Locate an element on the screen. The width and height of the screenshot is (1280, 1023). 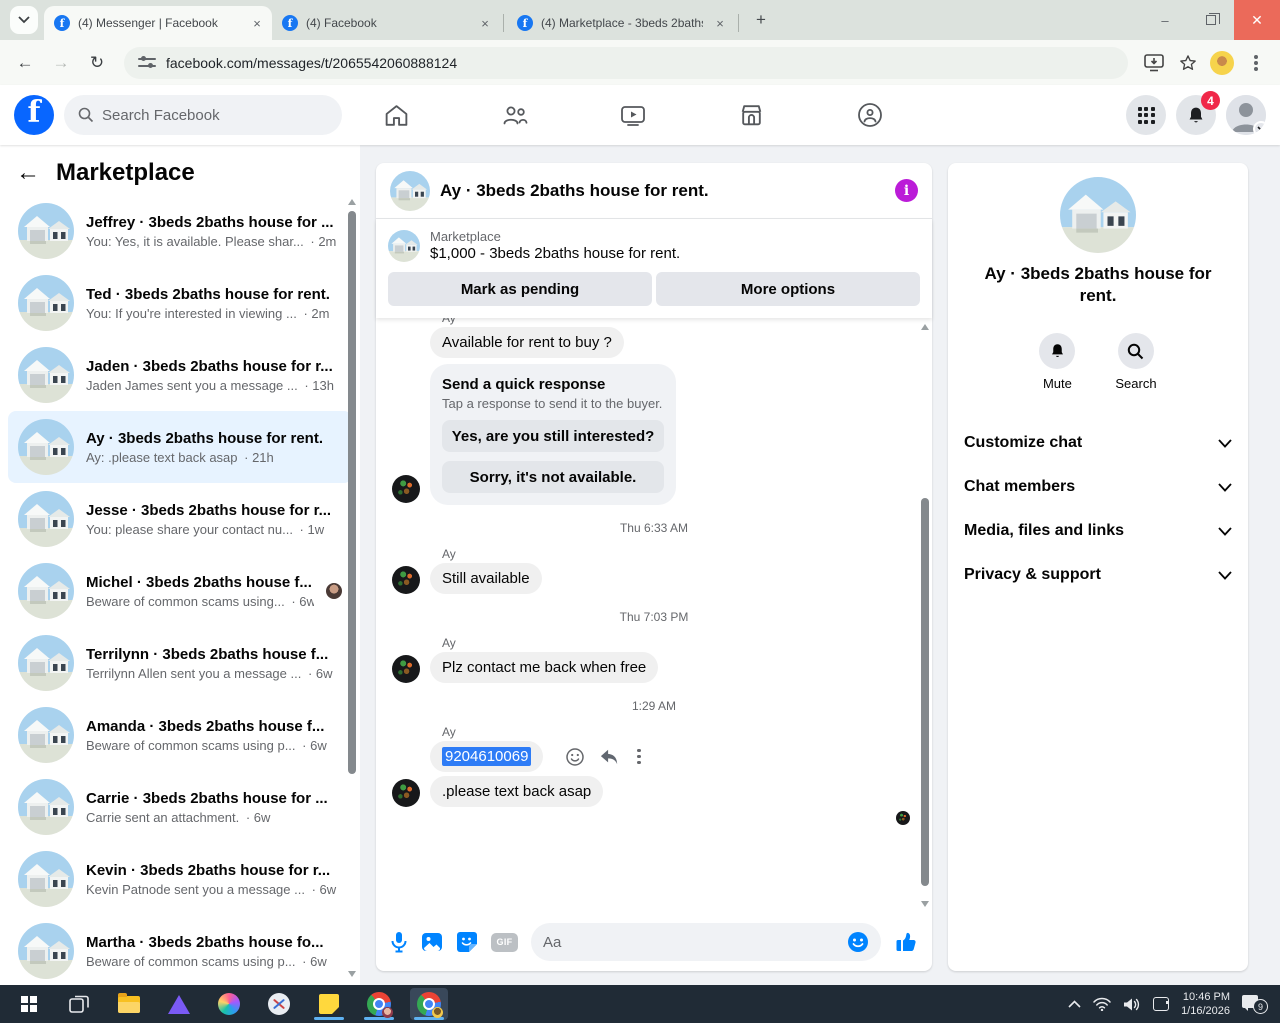
file-explorer-button is located at coordinates (129, 1004).